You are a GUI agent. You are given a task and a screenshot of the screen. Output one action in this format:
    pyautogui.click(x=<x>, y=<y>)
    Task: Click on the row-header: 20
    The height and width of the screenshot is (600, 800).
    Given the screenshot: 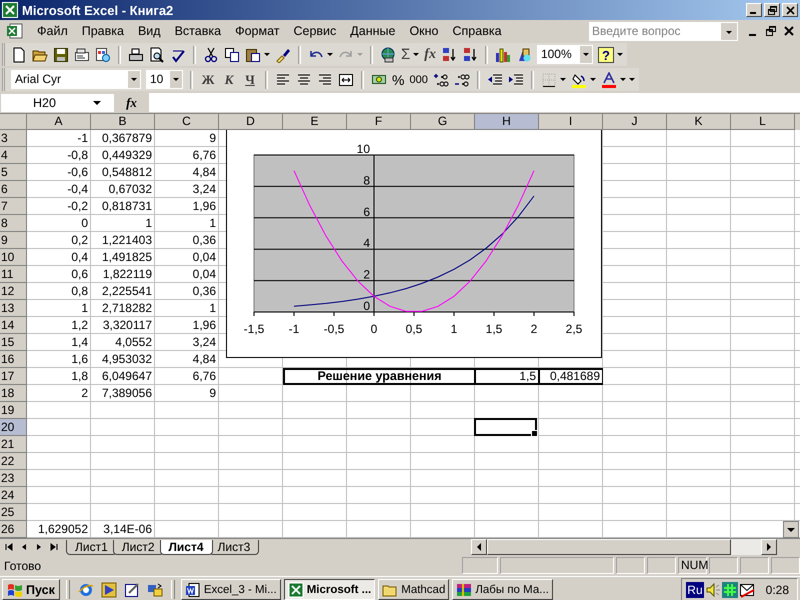 What is the action you would take?
    pyautogui.click(x=13, y=427)
    